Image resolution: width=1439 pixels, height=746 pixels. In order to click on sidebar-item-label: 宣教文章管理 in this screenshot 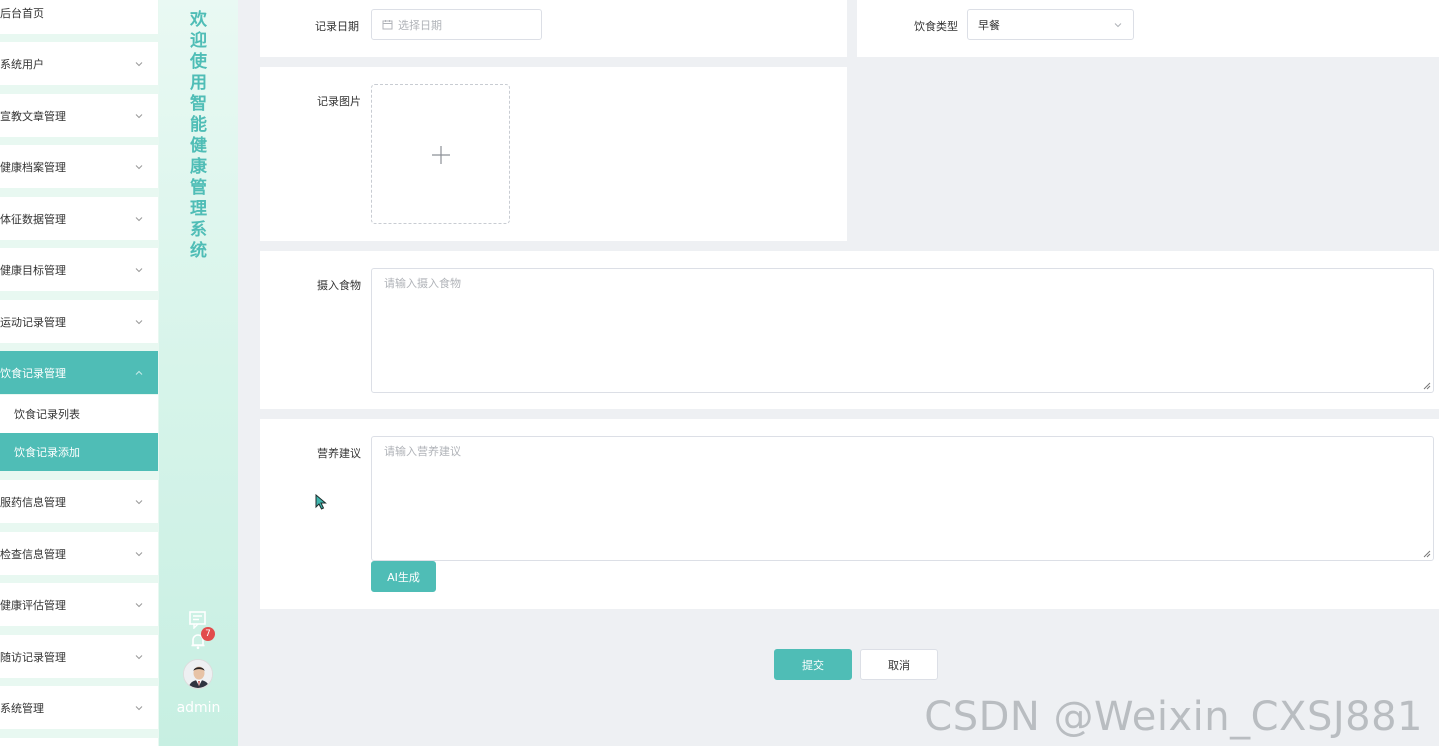, I will do `click(33, 116)`.